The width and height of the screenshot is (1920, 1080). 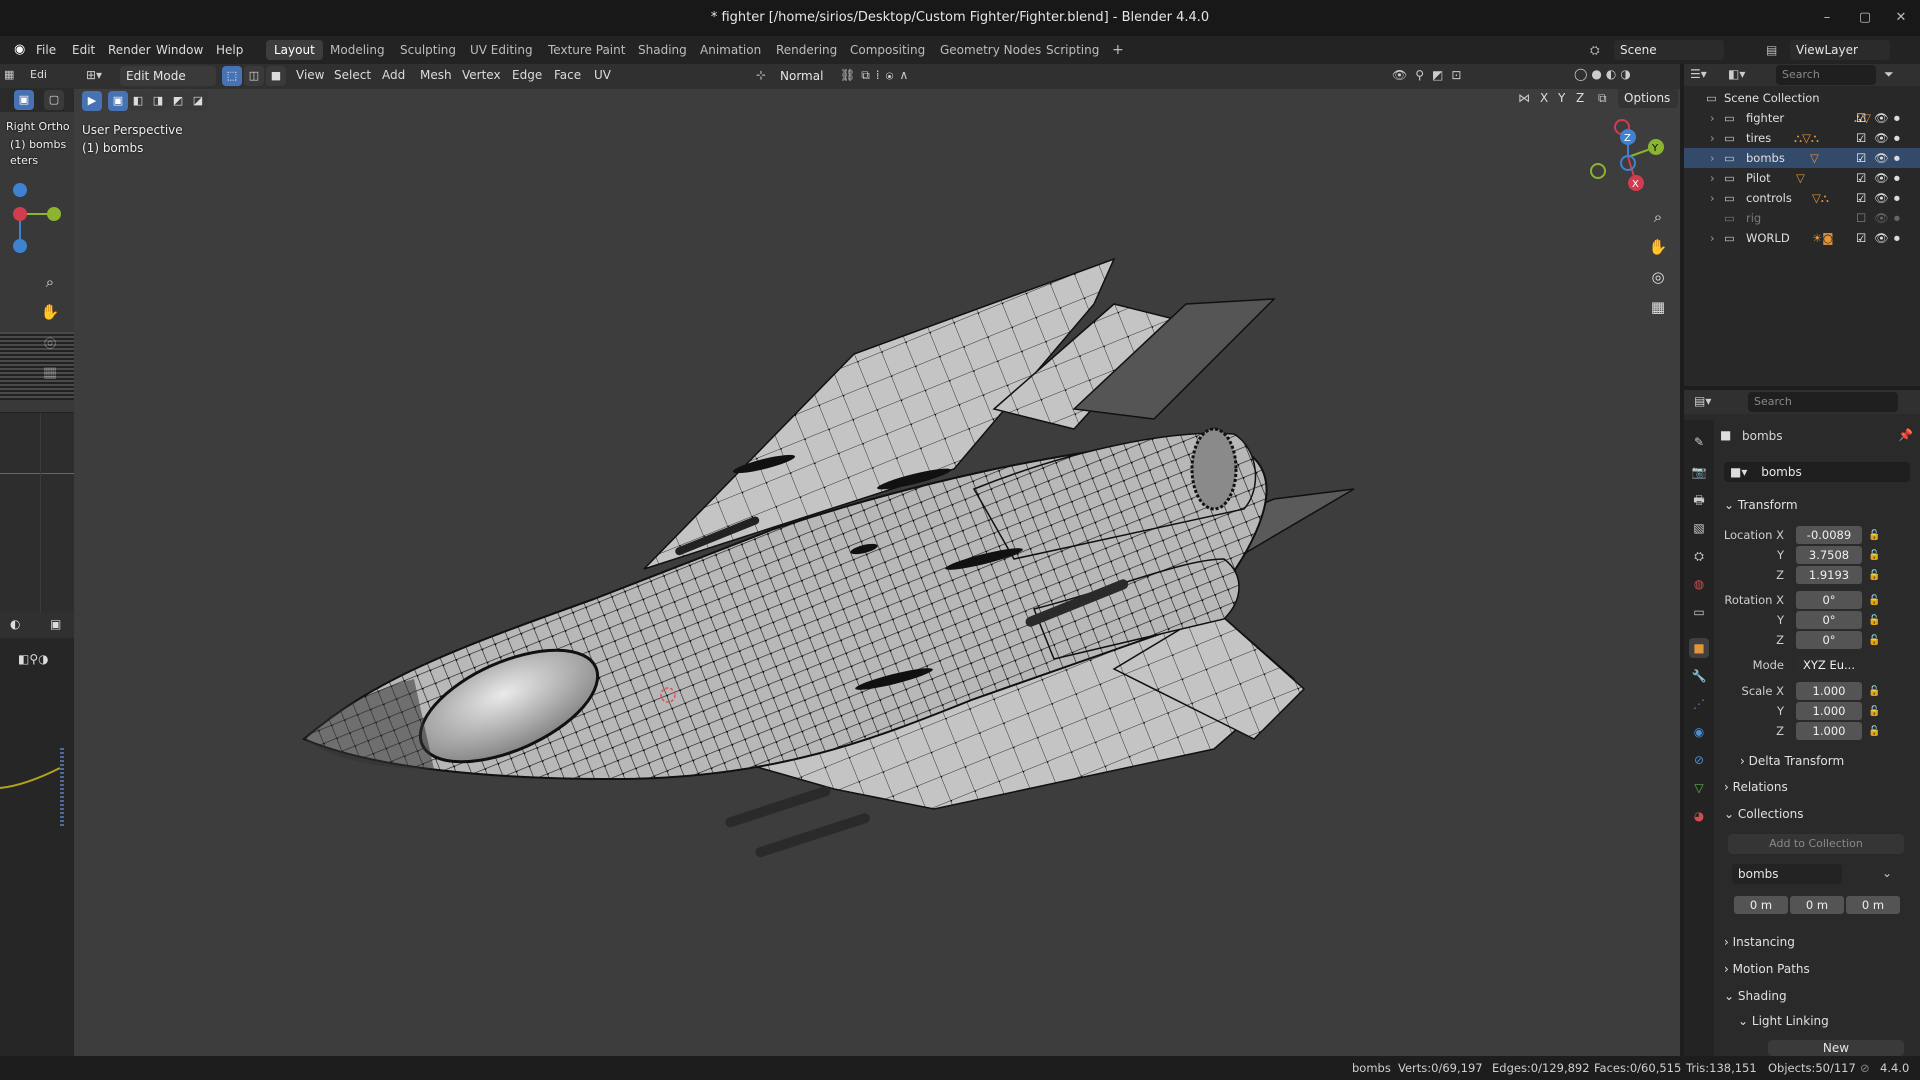 I want to click on filter-icon: ⏷, so click(x=1889, y=74).